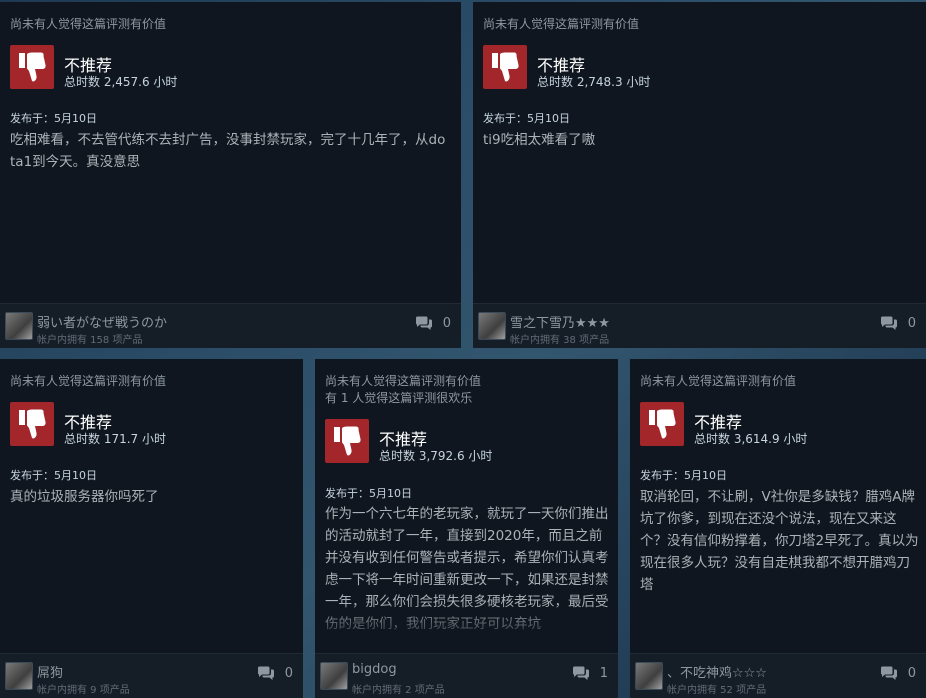  Describe the element at coordinates (699, 325) in the screenshot. I see `review-author-footer: 雪之下雪乃★★★ 帐户内拥有 38 项产品 0` at that location.